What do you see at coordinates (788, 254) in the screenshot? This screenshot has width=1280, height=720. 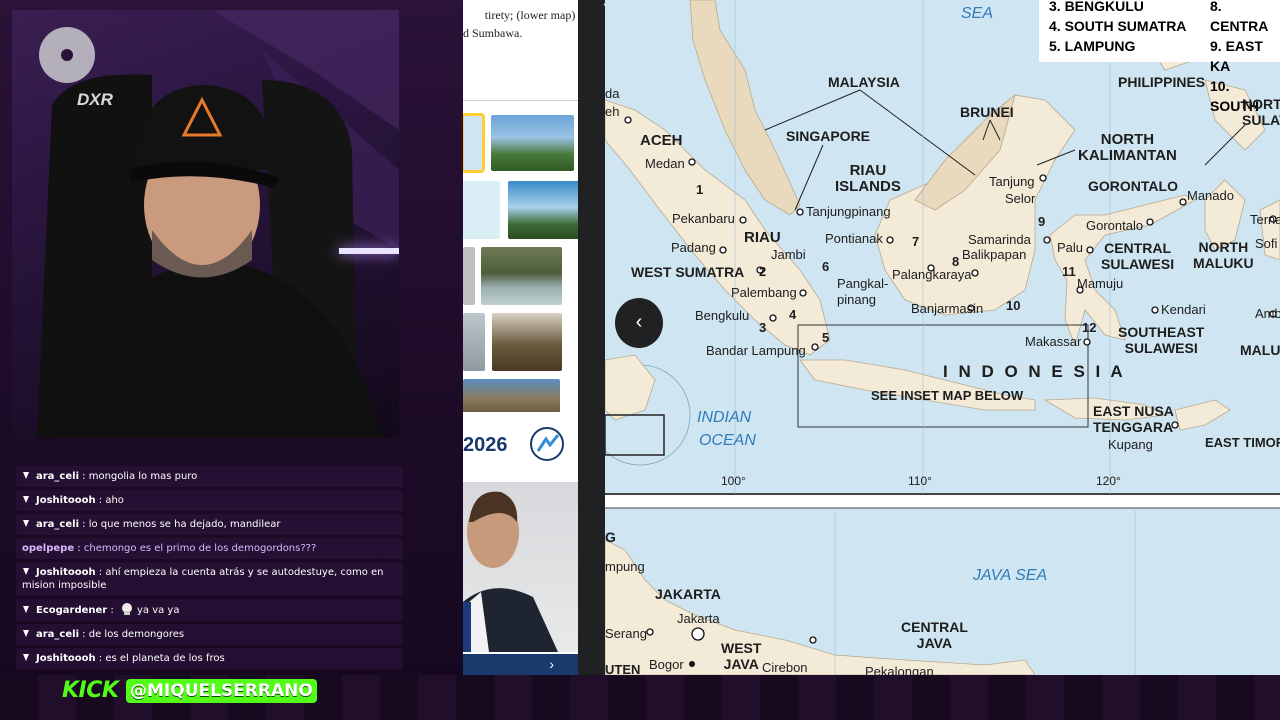 I see `city-label: Jambi` at bounding box center [788, 254].